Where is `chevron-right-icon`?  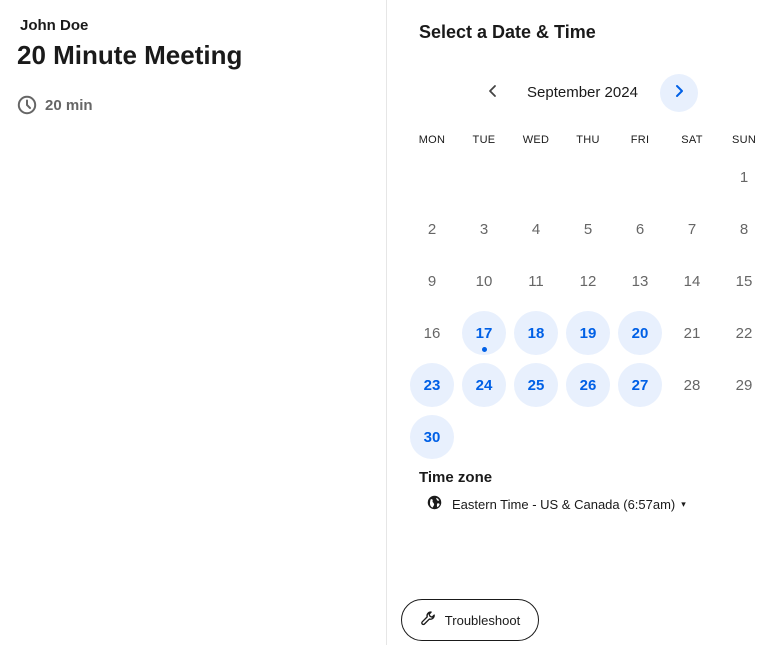 chevron-right-icon is located at coordinates (679, 93).